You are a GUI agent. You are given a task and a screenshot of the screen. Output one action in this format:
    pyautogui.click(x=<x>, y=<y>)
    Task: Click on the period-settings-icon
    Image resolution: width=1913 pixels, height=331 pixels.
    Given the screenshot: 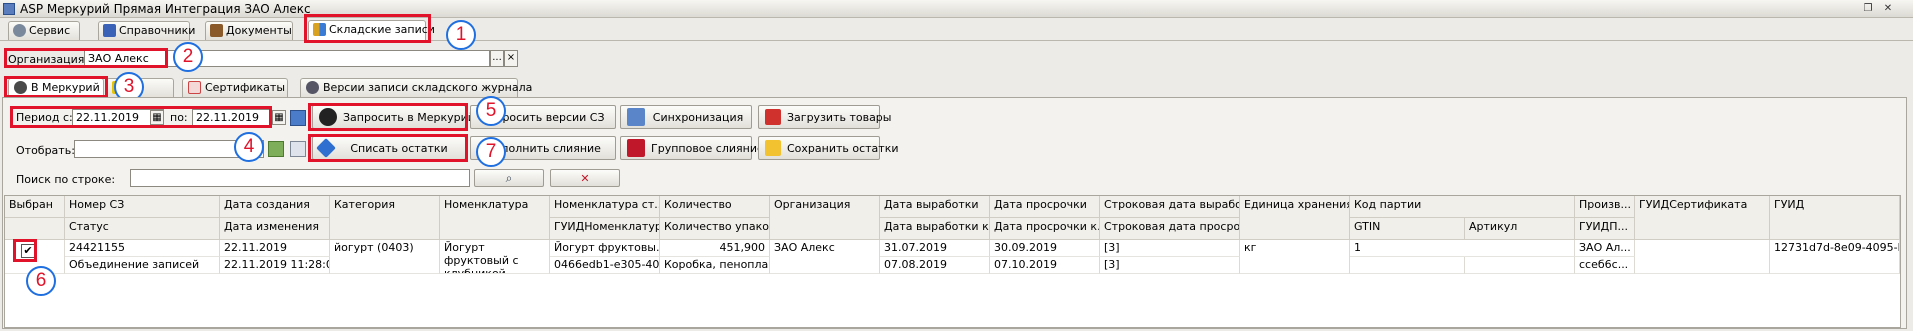 What is the action you would take?
    pyautogui.click(x=298, y=118)
    